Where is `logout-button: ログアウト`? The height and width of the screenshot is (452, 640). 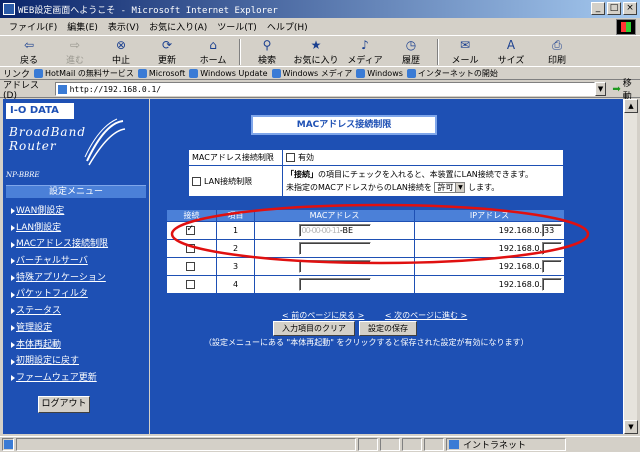 logout-button: ログアウト is located at coordinates (64, 404).